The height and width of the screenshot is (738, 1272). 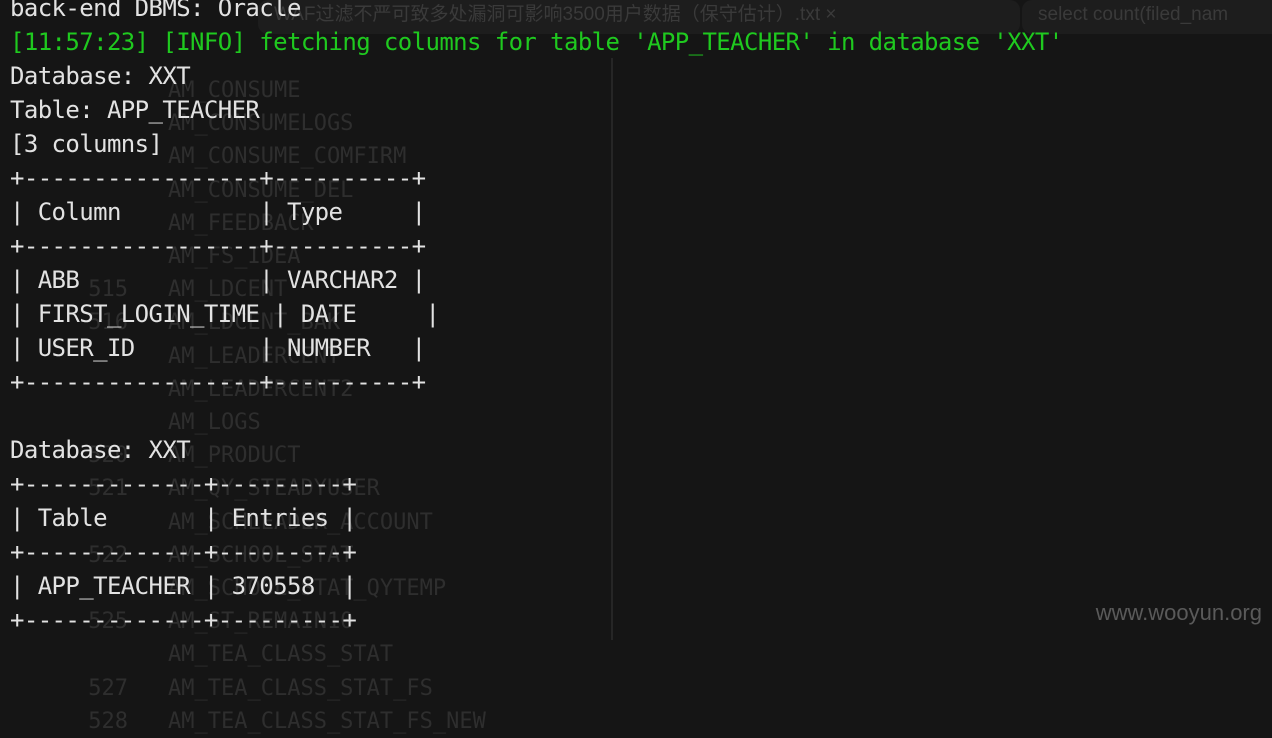 I want to click on background-list-item: 527 AM_TEA_CLASS_STAT_FS, so click(x=272, y=688).